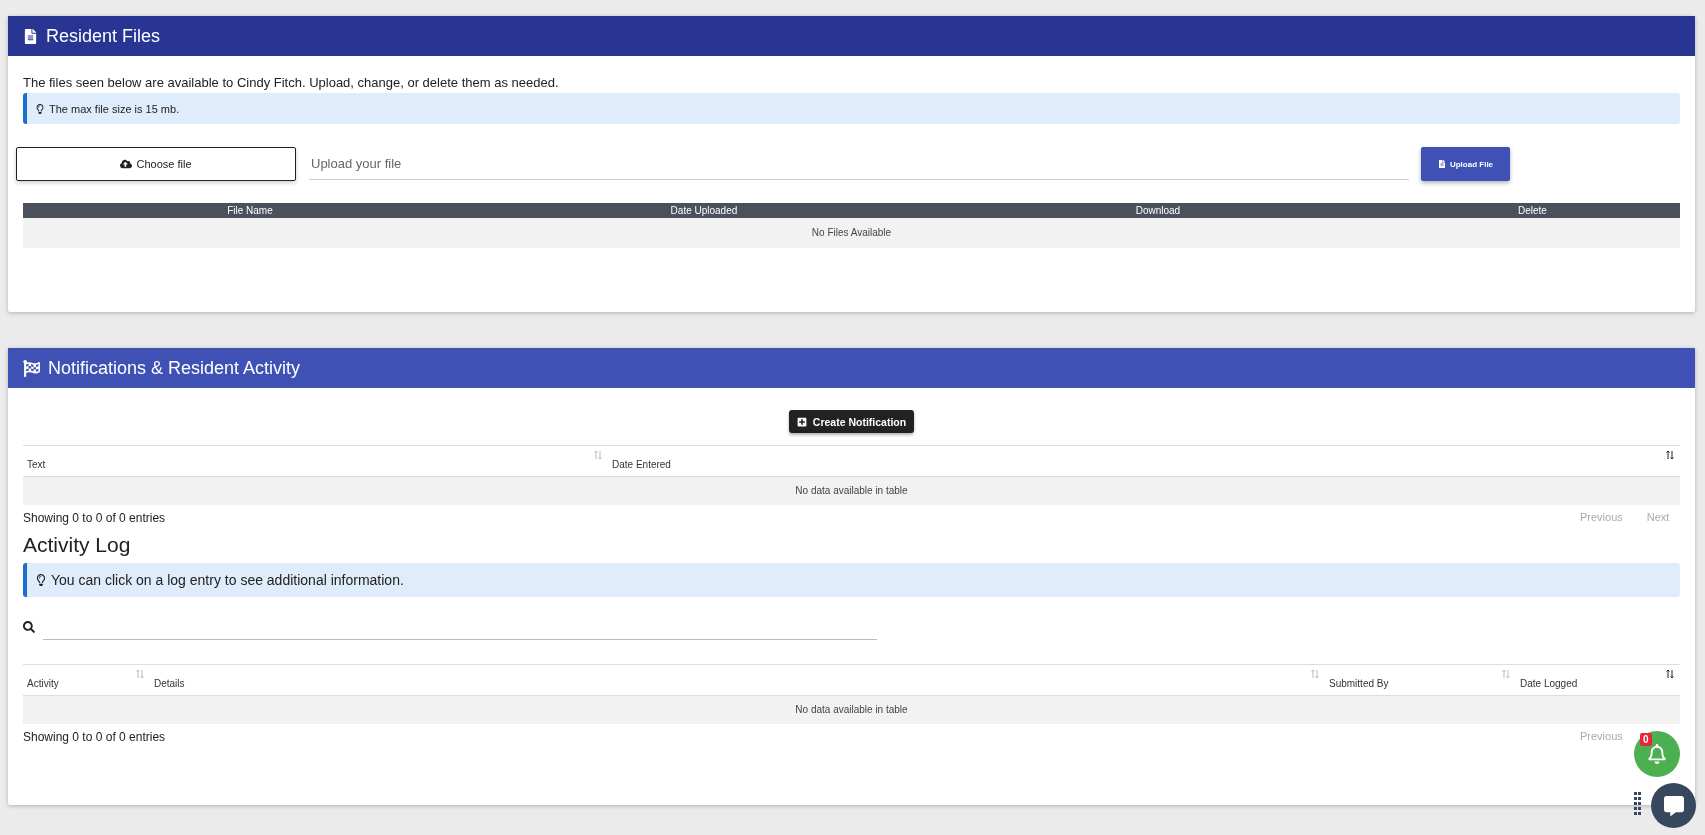 The width and height of the screenshot is (1705, 835). What do you see at coordinates (227, 580) in the screenshot?
I see `alert-text: You can click on a log entry to see additional information.` at bounding box center [227, 580].